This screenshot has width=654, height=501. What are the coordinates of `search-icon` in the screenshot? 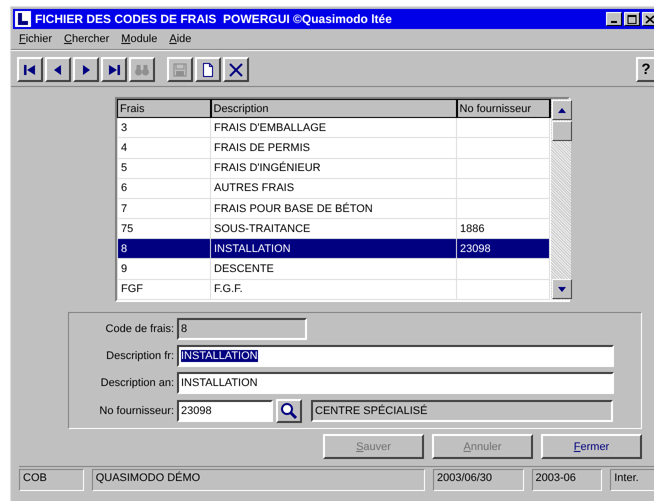 It's located at (289, 411).